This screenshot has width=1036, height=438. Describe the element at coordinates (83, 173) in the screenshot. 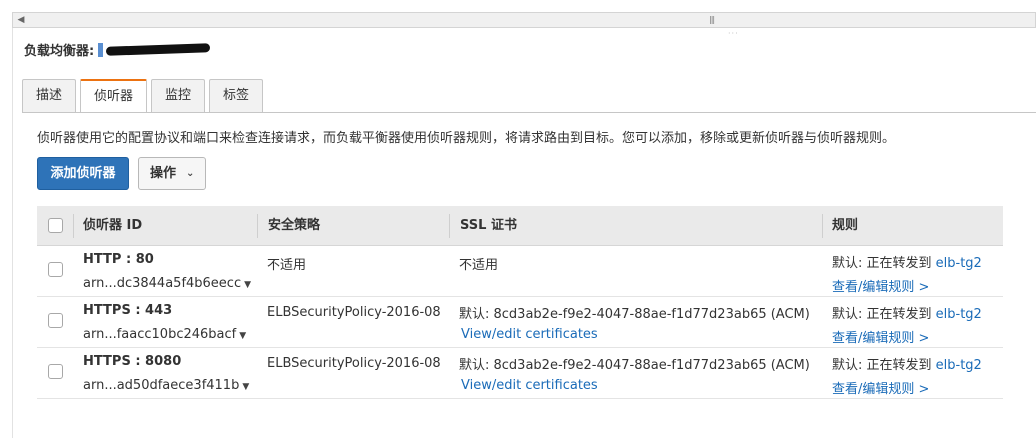

I see `add-listener-button: 添加侦听器` at that location.